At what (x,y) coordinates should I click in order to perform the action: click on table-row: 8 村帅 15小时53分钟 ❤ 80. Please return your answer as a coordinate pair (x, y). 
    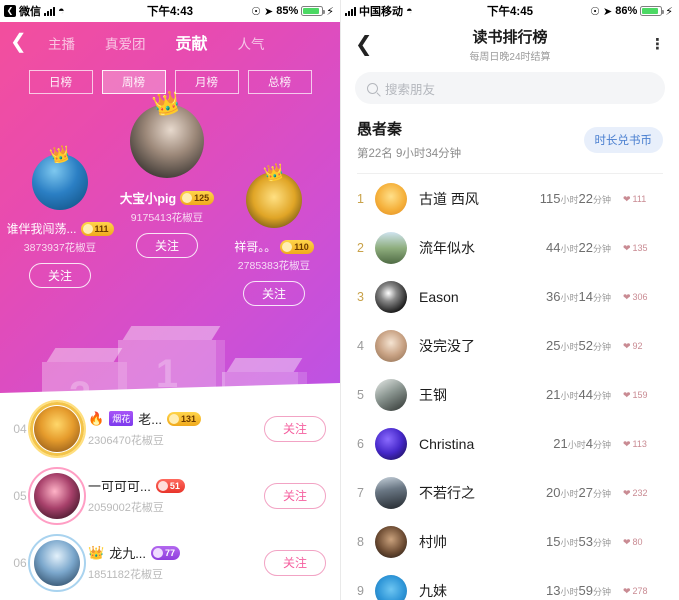
    Looking at the image, I should click on (510, 541).